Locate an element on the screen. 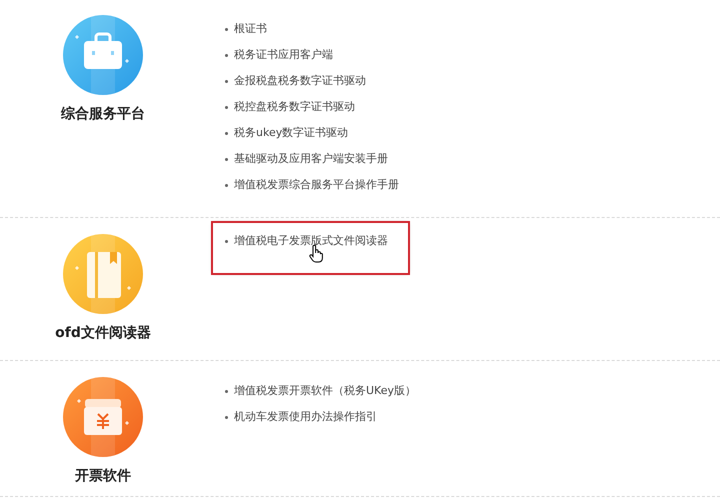  download-link: 基础驱动及应用客户端安装手册 is located at coordinates (311, 159).